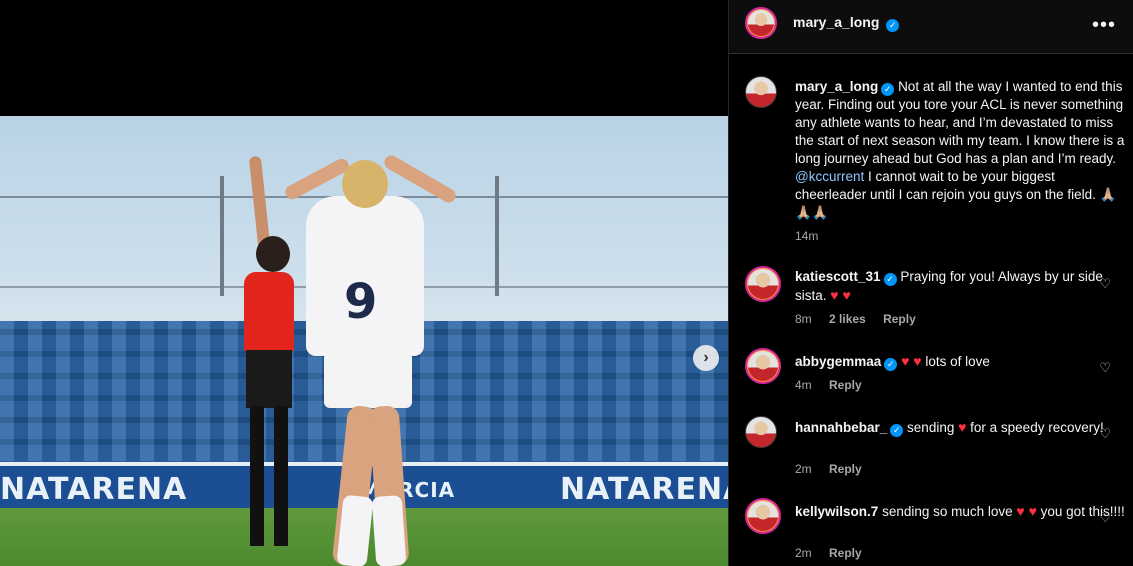  I want to click on mention-link: @kccurrent, so click(829, 176).